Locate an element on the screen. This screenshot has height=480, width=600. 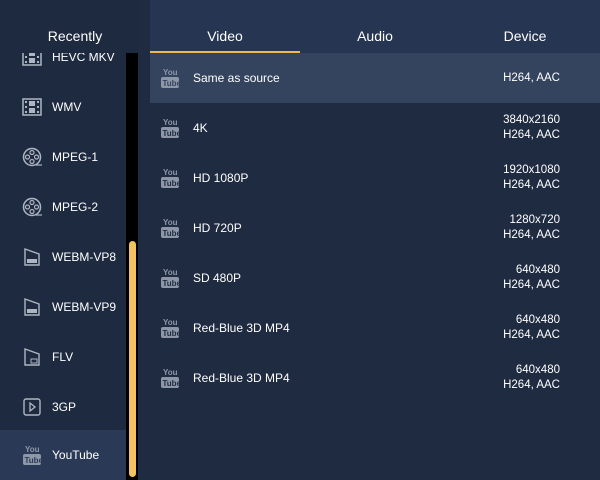
format-item-youtube: You Tube YouTube is located at coordinates (63, 455).